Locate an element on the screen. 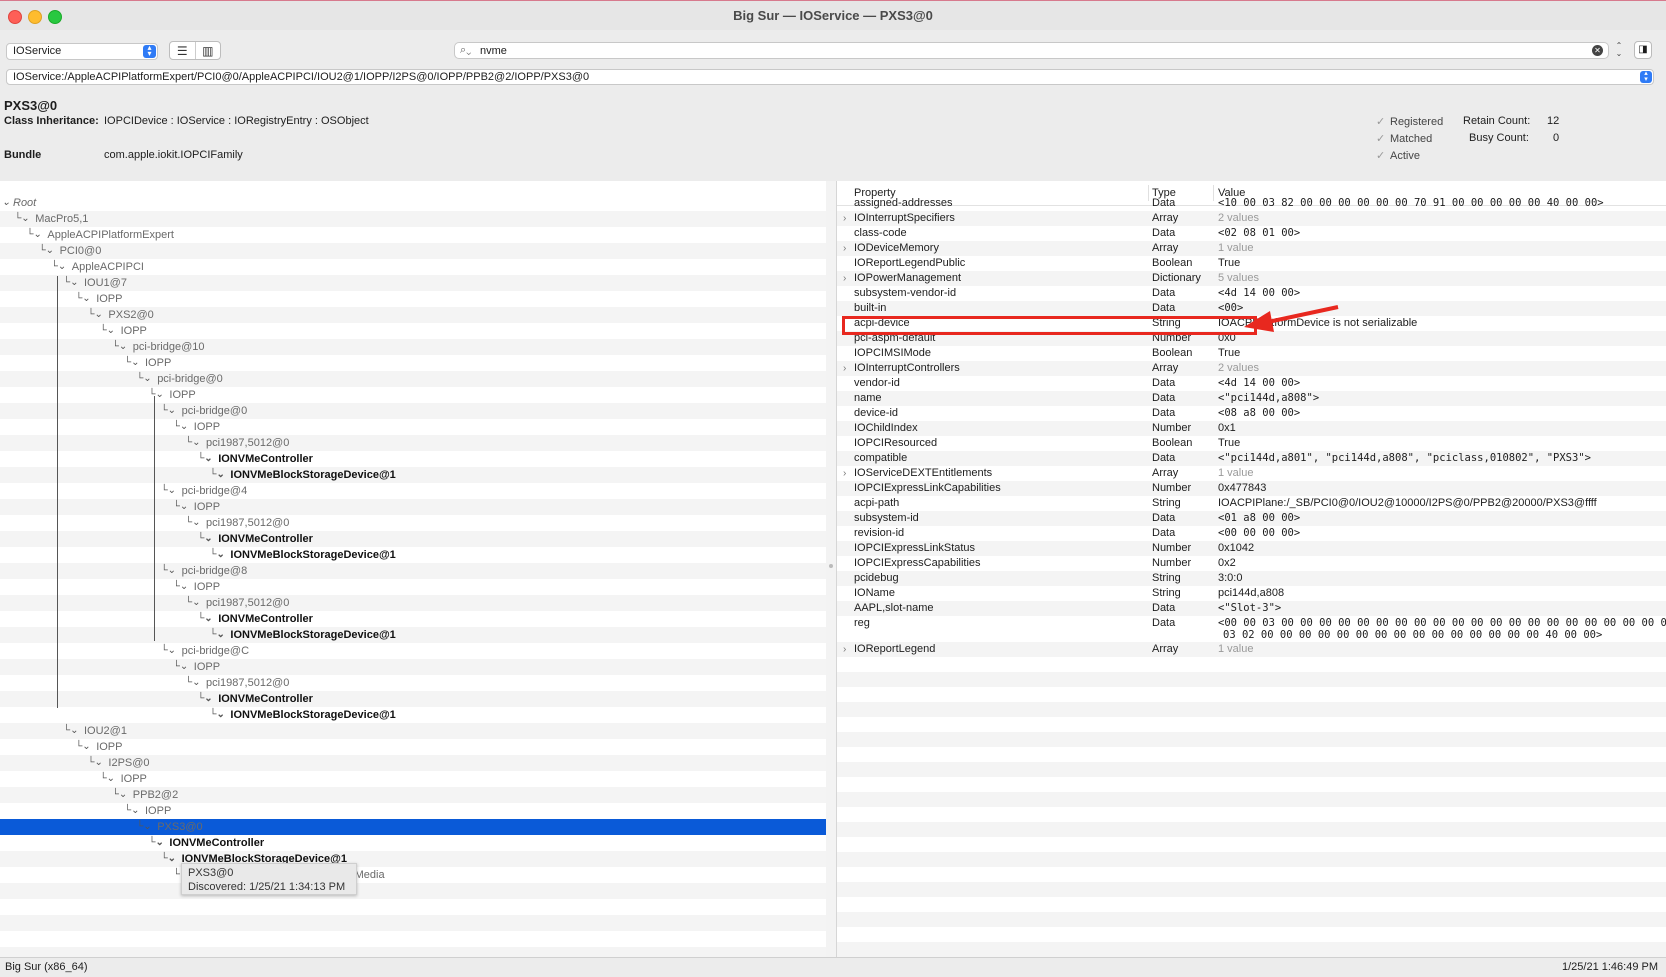 The image size is (1666, 977). tree-node: └⌄ pci-bridge@10 is located at coordinates (413, 347).